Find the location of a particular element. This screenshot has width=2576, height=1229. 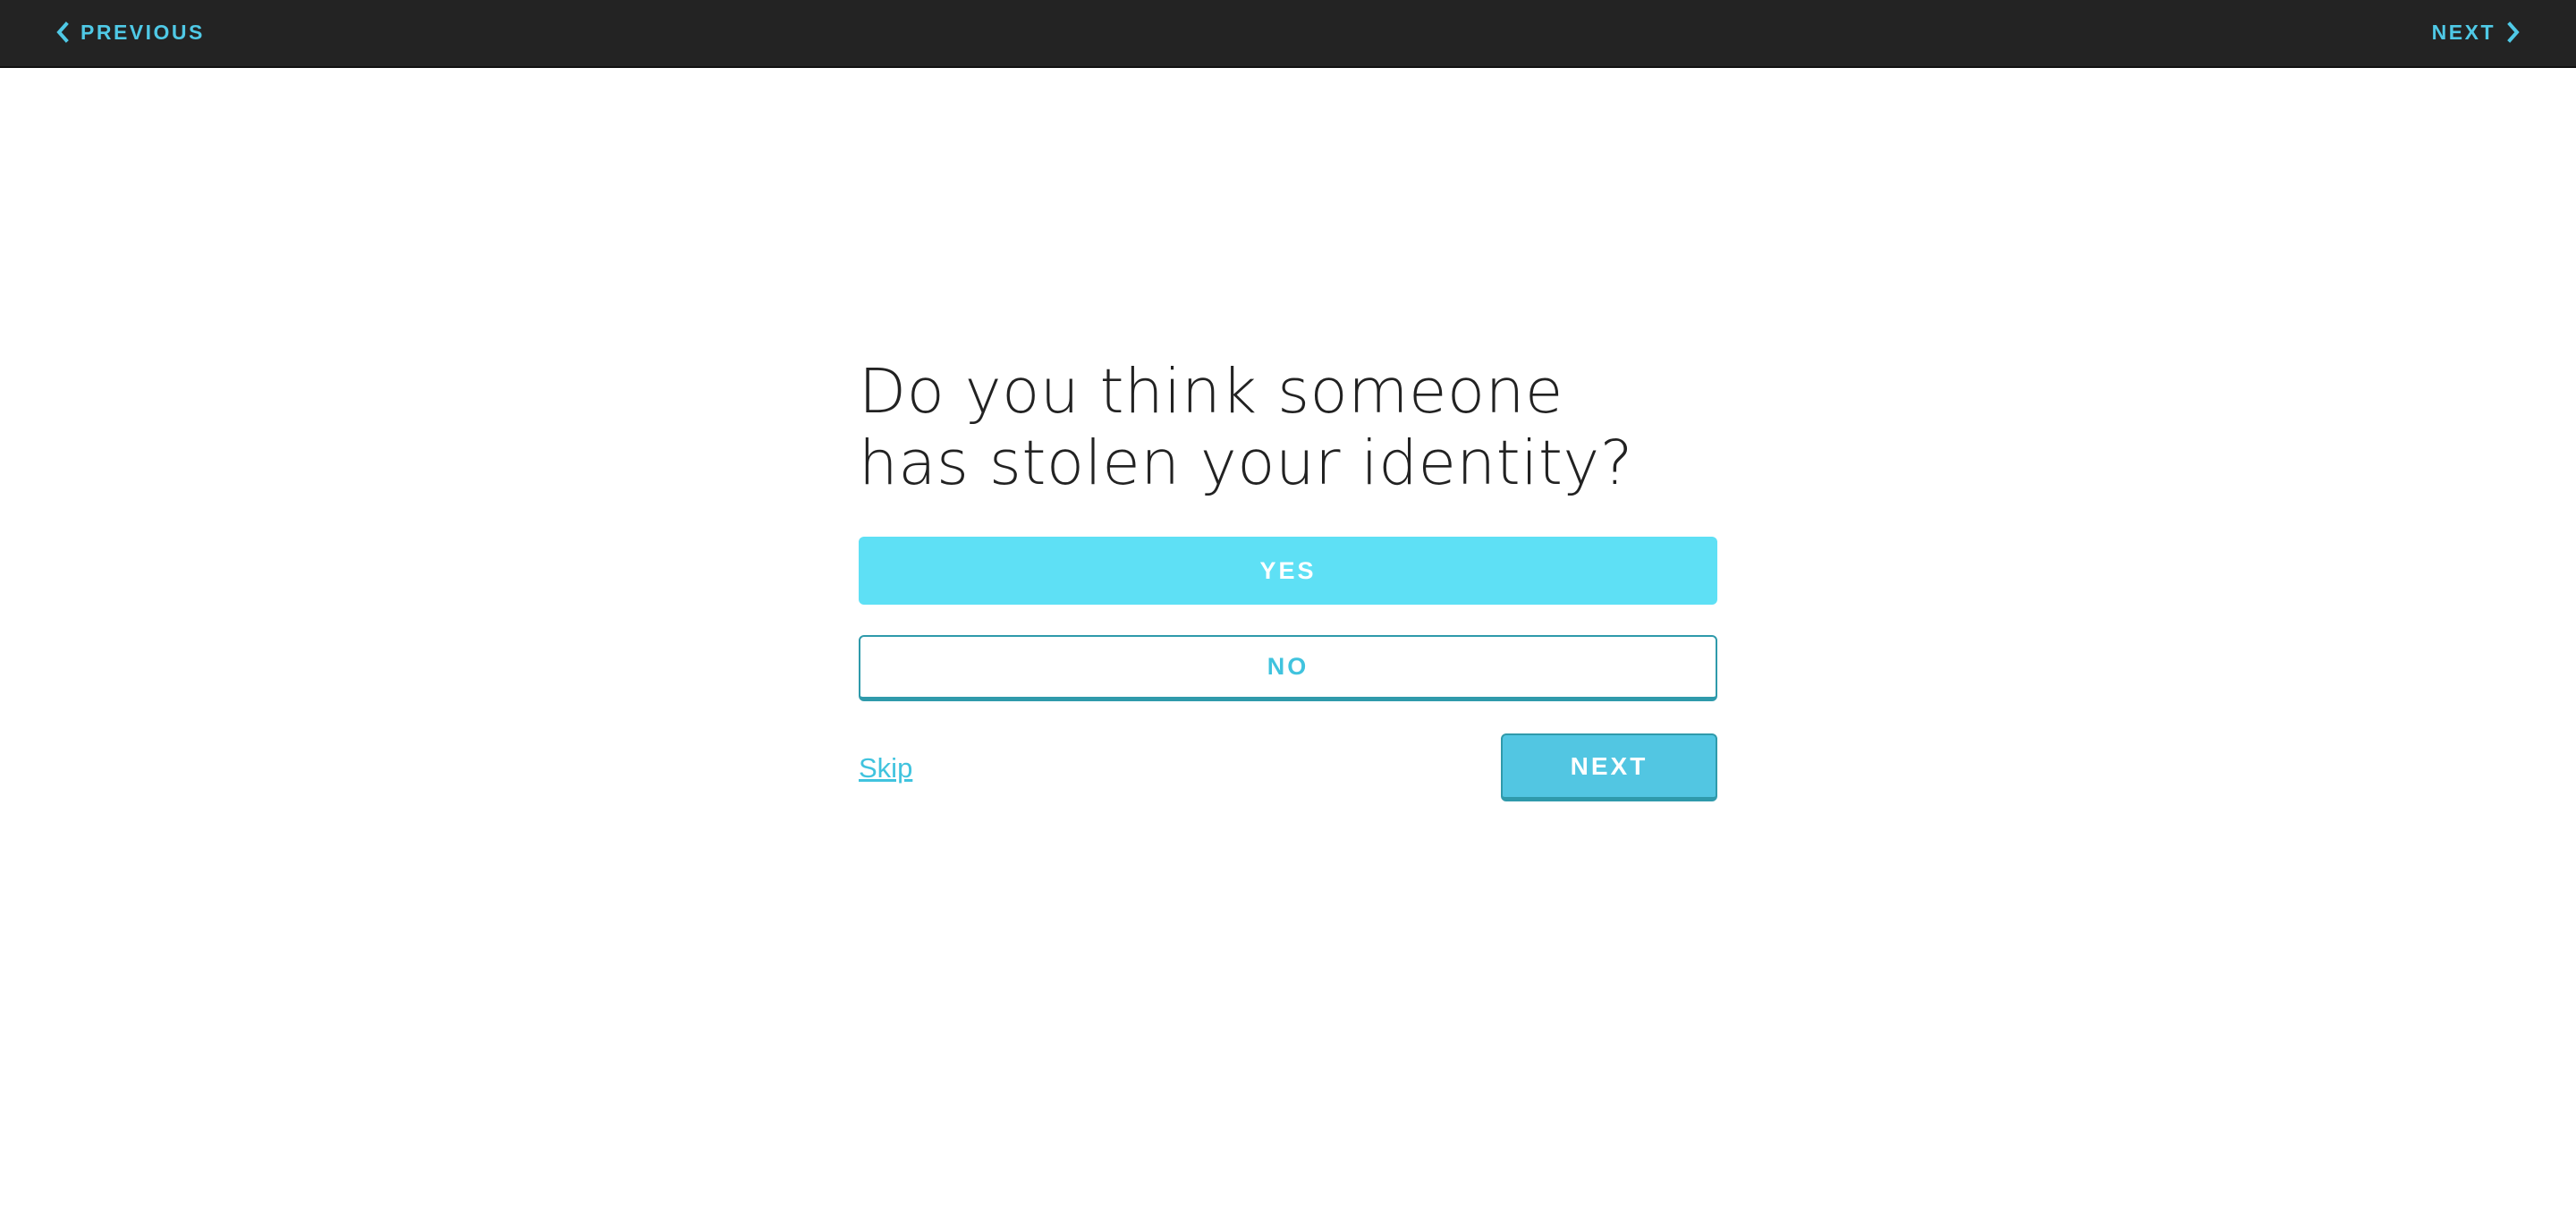

next-link-label: NEXT is located at coordinates (2463, 32).